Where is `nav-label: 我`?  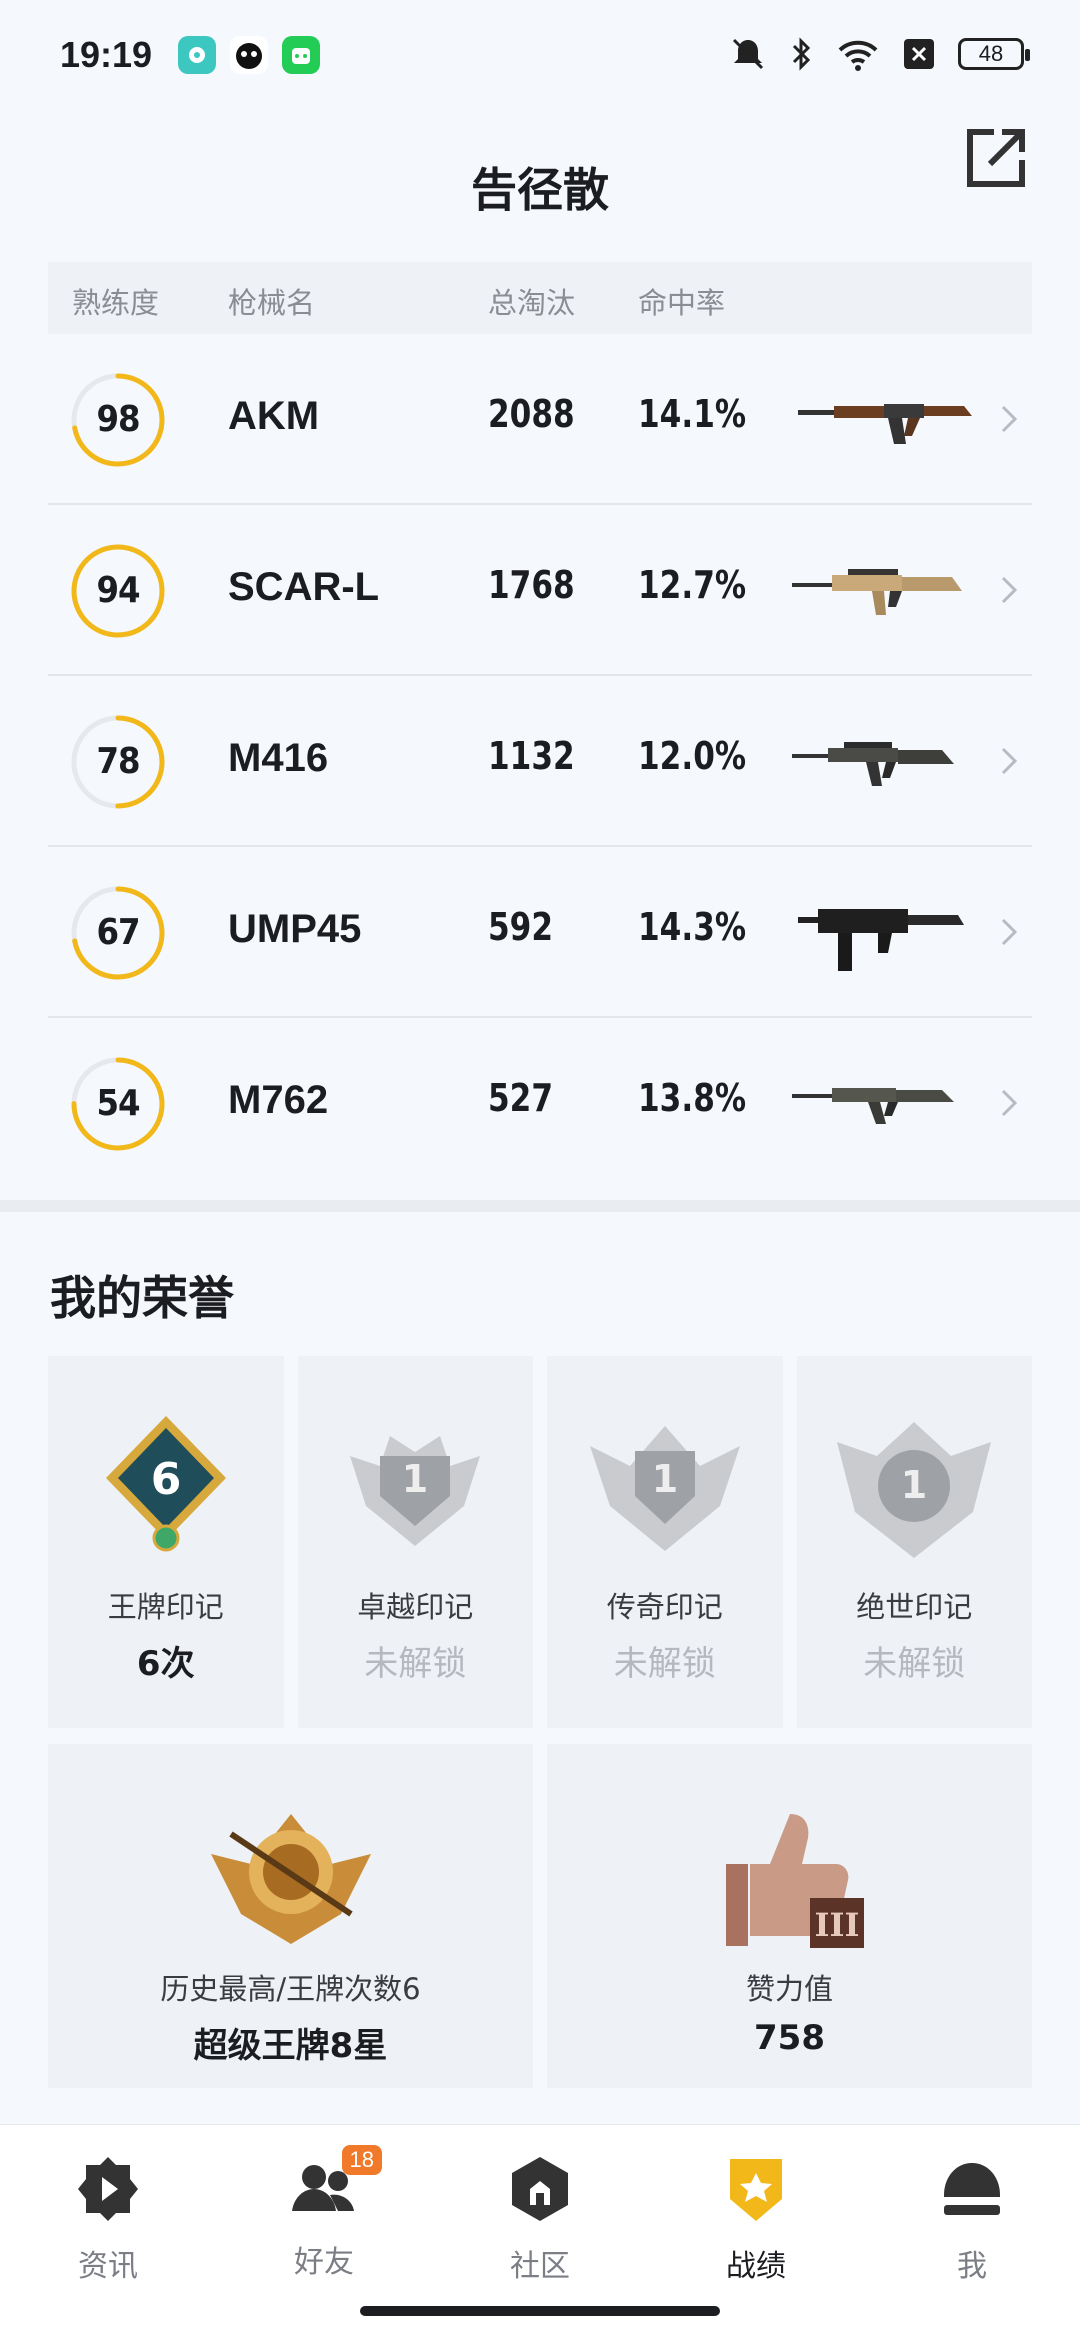
nav-label: 我 is located at coordinates (972, 2266).